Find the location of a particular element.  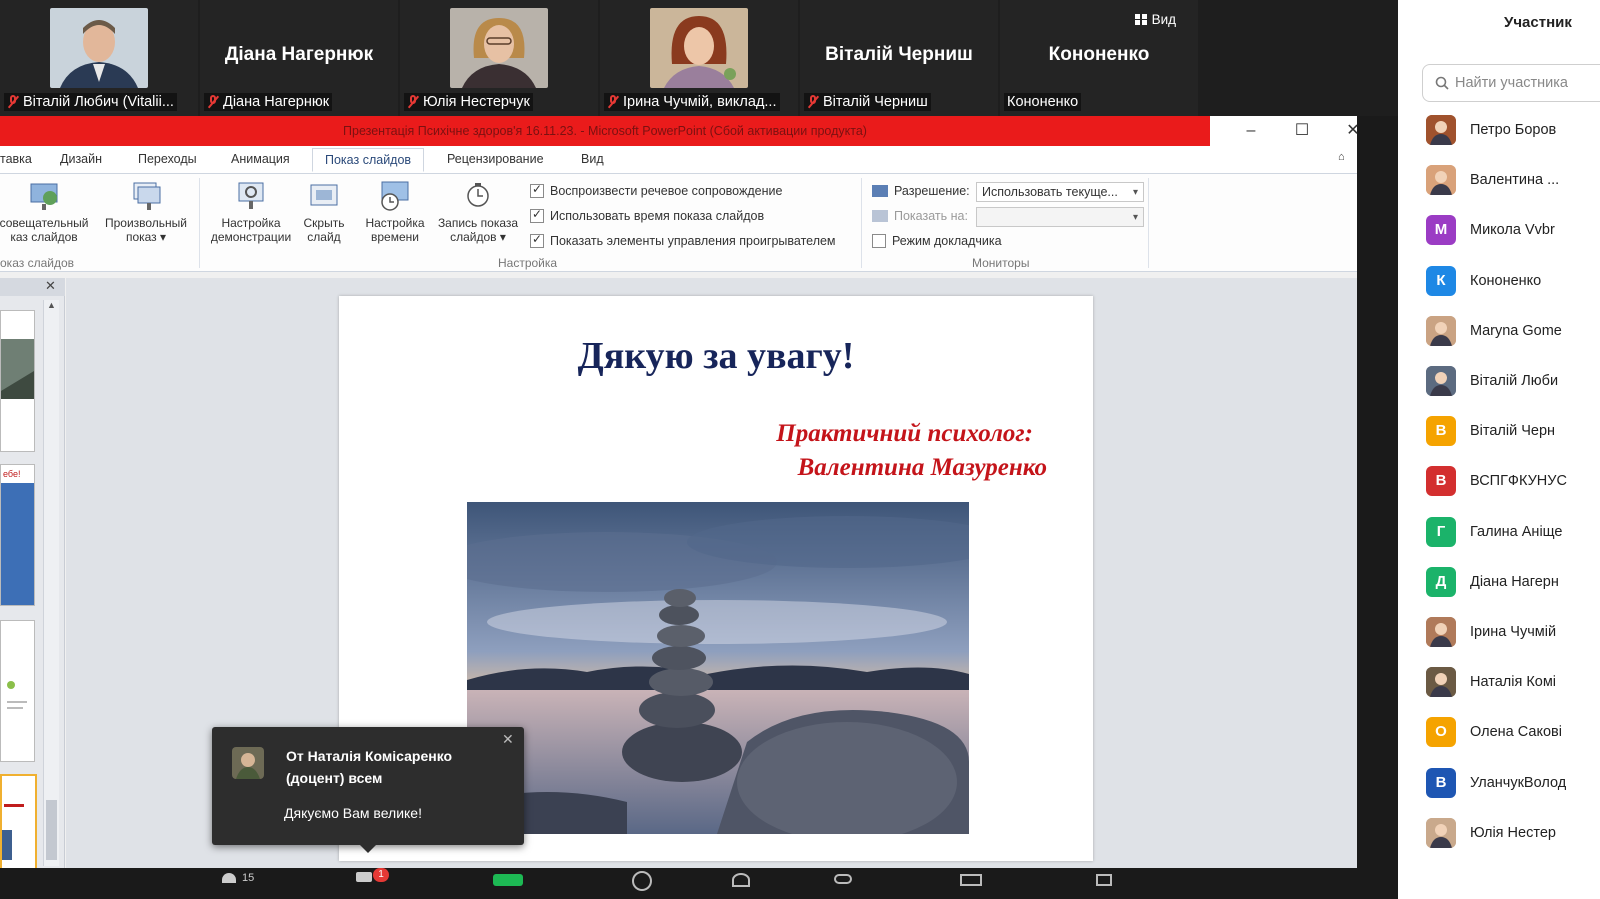

view-button: Вид is located at coordinates (1155, 19).